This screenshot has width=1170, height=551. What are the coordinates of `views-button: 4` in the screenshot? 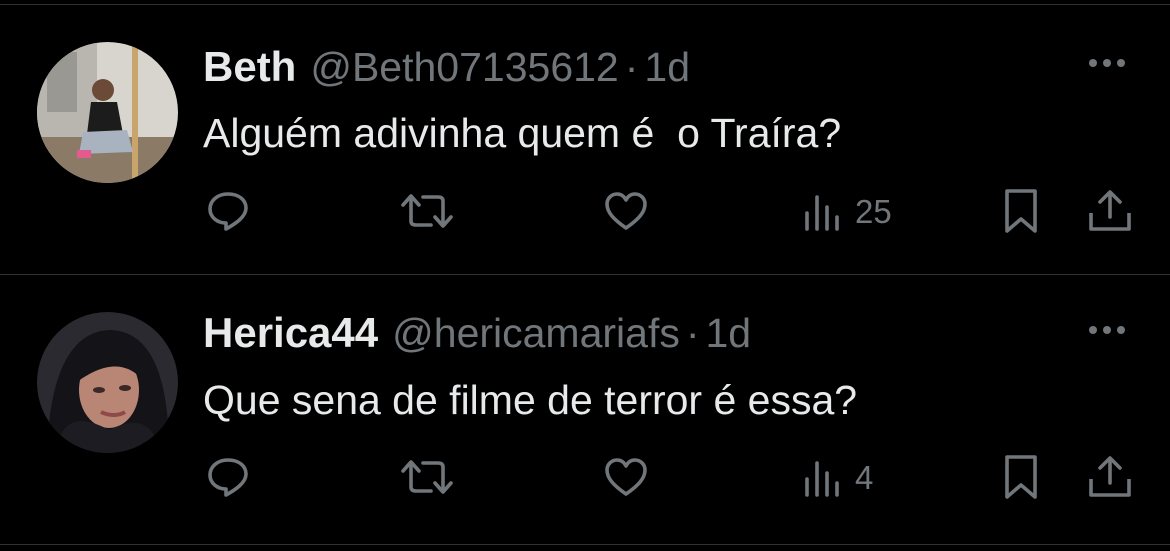 It's located at (838, 478).